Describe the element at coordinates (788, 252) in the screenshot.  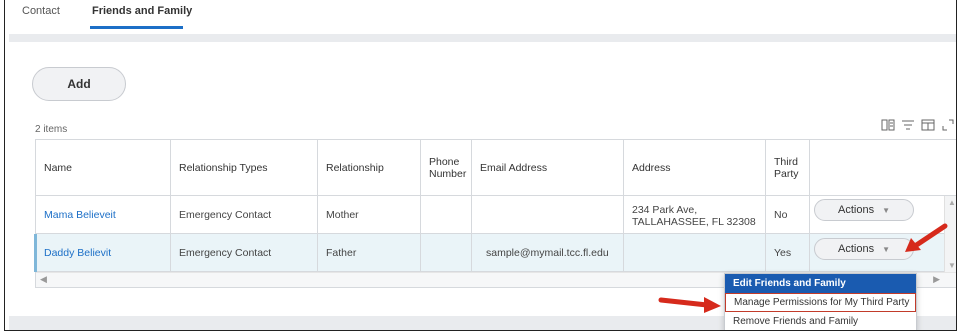
I see `cell-third-party: Yes` at that location.